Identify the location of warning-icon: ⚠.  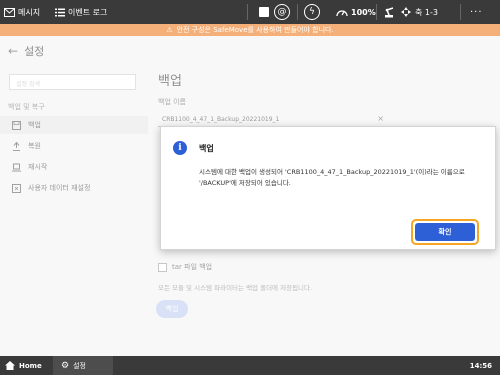
(169, 30).